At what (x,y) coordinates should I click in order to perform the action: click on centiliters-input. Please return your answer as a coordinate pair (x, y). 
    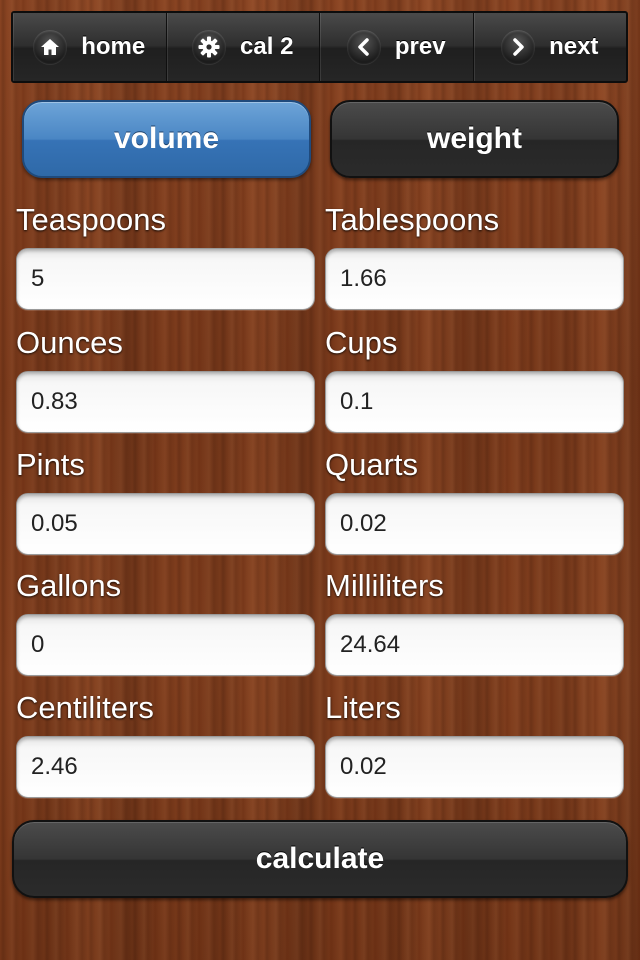
    Looking at the image, I should click on (165, 767).